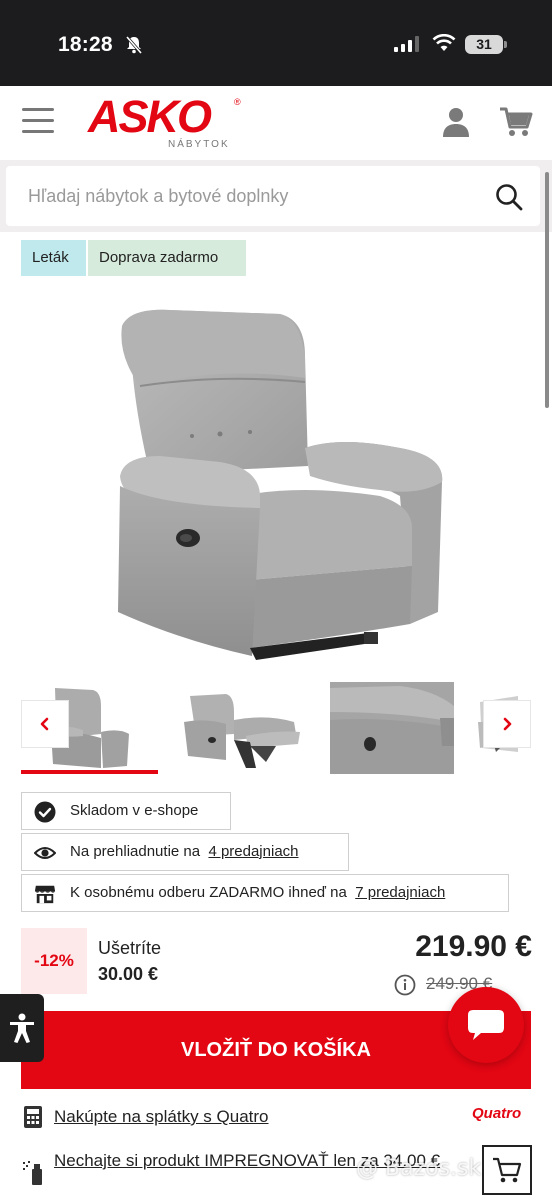 The height and width of the screenshot is (1200, 552). Describe the element at coordinates (253, 851) in the screenshot. I see `view-stores-link: 4 predajniach` at that location.